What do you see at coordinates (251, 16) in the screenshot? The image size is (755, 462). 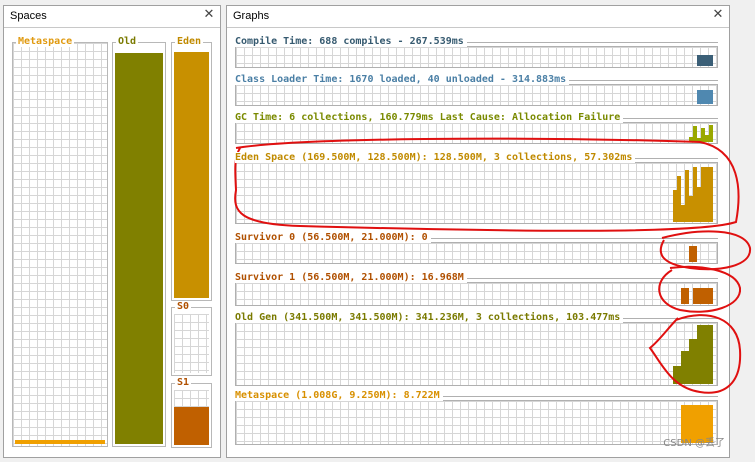 I see `graphs-panel-title: Graphs` at bounding box center [251, 16].